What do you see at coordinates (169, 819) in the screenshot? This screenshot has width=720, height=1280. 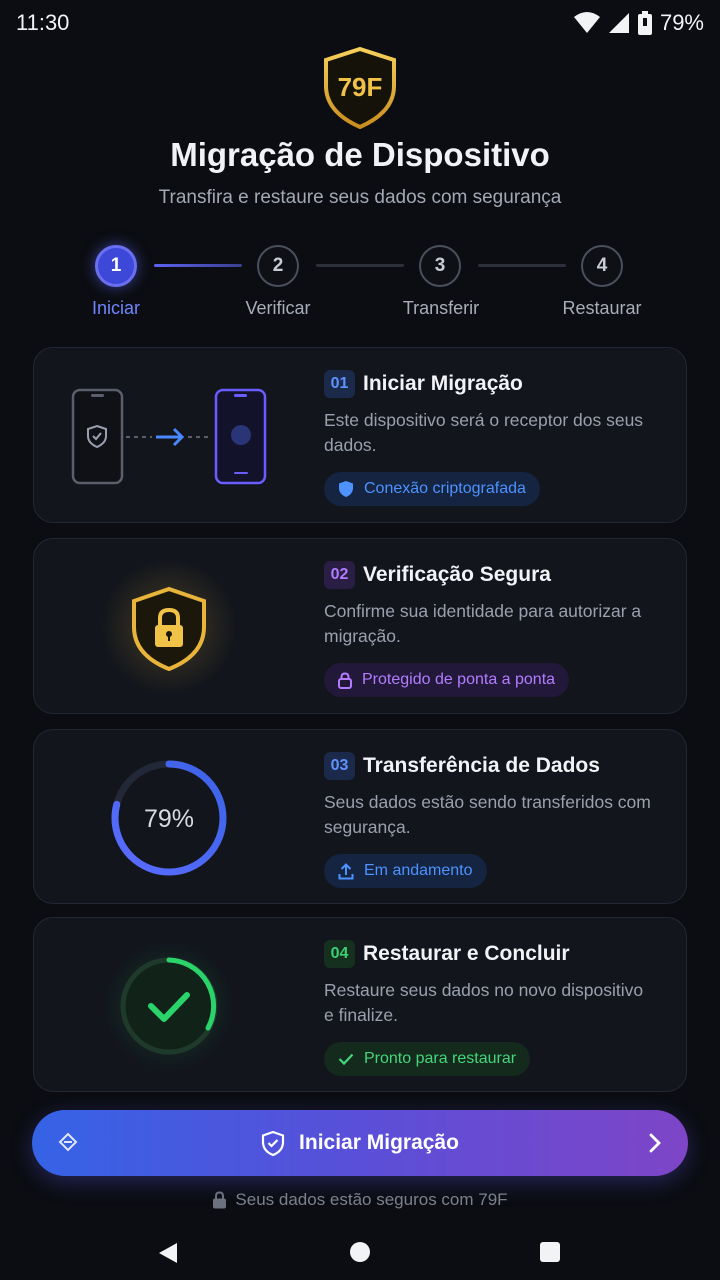 I see `progress-percent: 79%` at bounding box center [169, 819].